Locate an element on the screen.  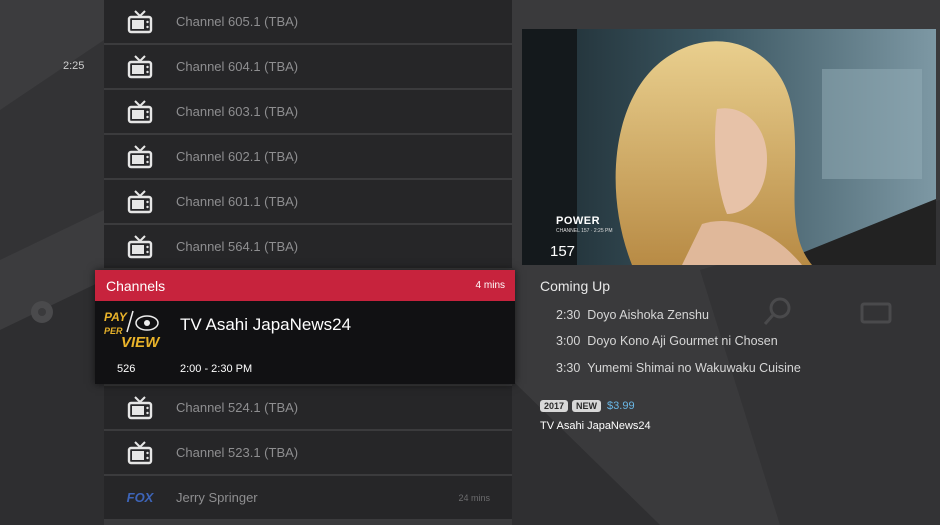
channels-header-title: Channels is located at coordinates (136, 285).